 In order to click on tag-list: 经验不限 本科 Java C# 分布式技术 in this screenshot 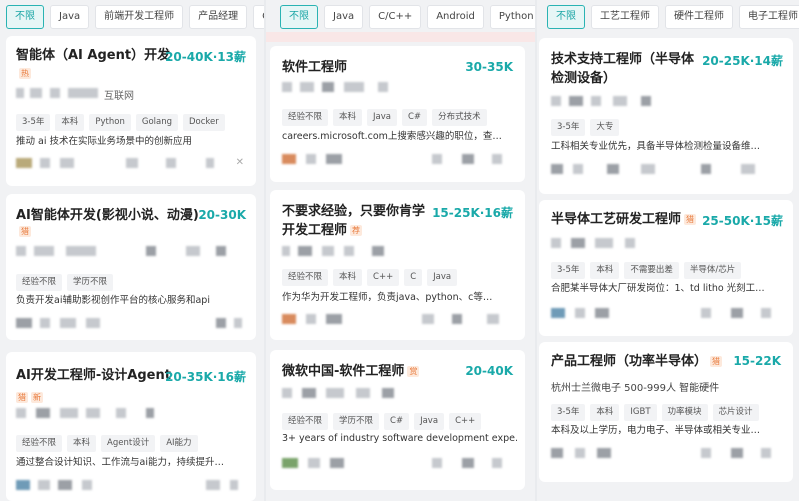, I will do `click(387, 115)`.